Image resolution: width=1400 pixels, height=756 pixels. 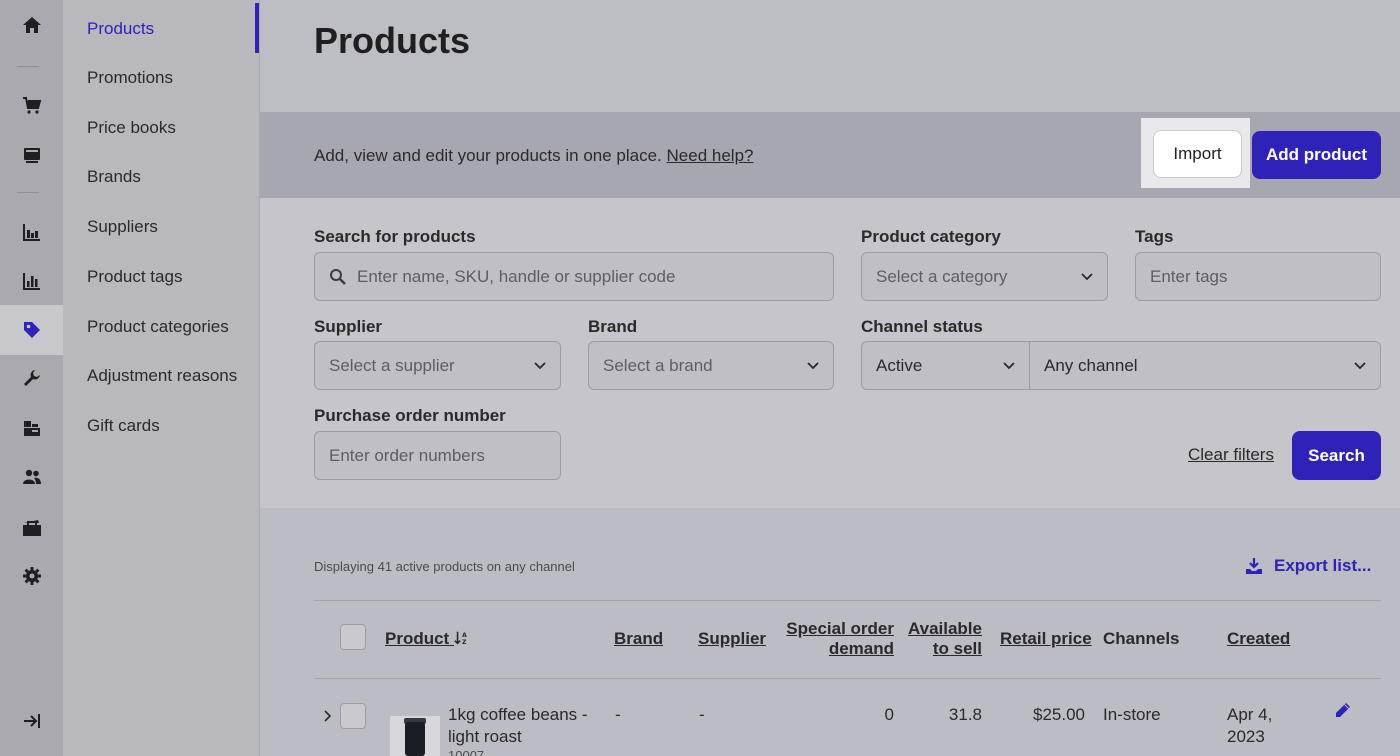 I want to click on column-header-product: Product AZ, so click(x=427, y=639).